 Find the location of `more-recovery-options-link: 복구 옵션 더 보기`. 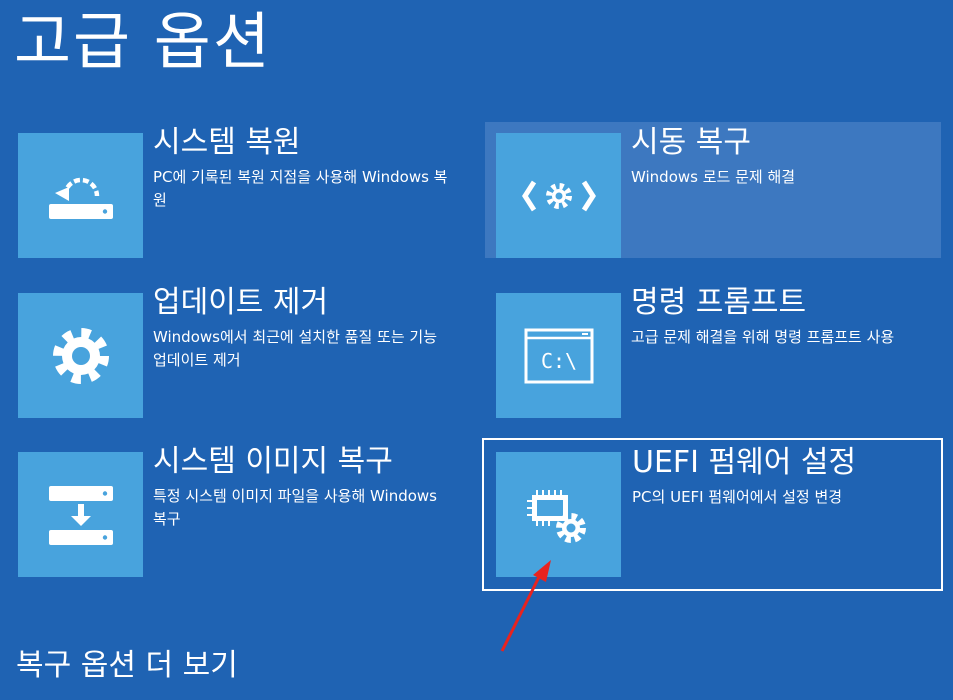

more-recovery-options-link: 복구 옵션 더 보기 is located at coordinates (127, 666).